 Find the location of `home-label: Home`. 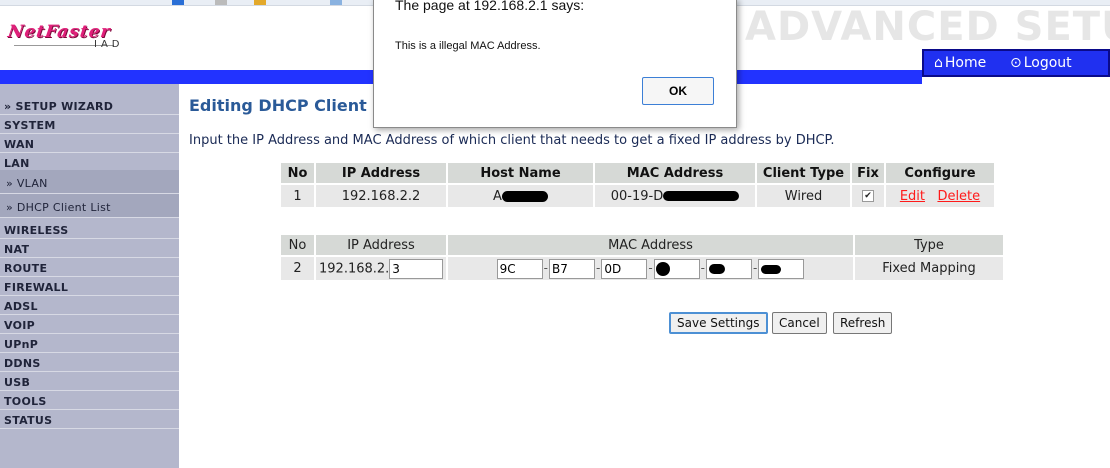

home-label: Home is located at coordinates (965, 63).